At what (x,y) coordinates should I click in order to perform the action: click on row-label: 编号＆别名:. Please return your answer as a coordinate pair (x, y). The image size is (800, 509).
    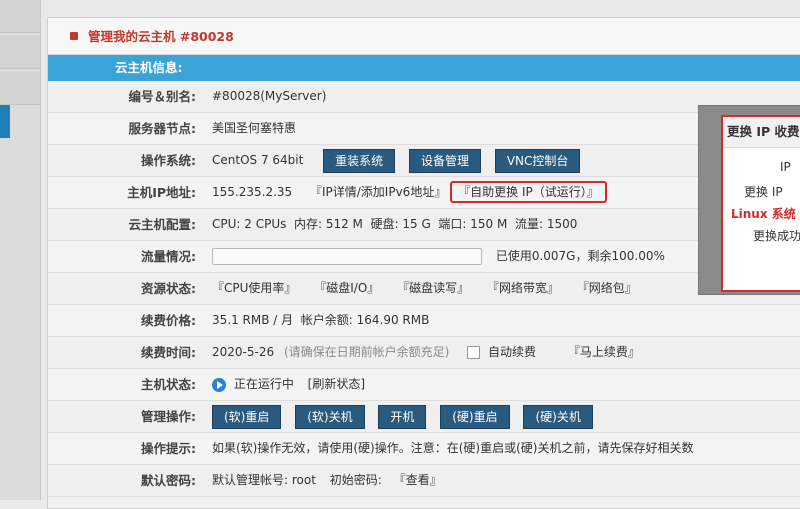
    Looking at the image, I should click on (162, 96).